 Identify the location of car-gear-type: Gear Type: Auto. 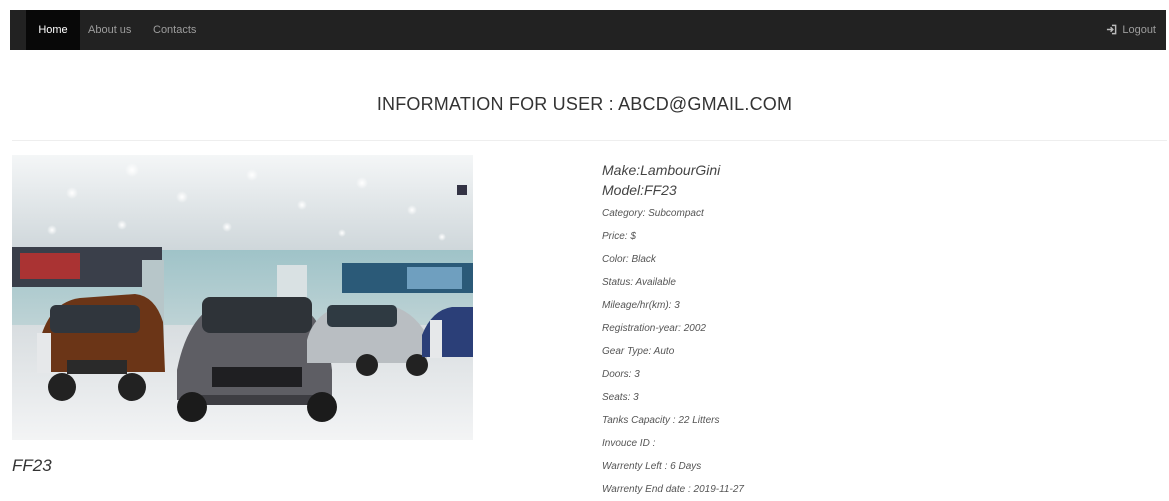
(638, 351).